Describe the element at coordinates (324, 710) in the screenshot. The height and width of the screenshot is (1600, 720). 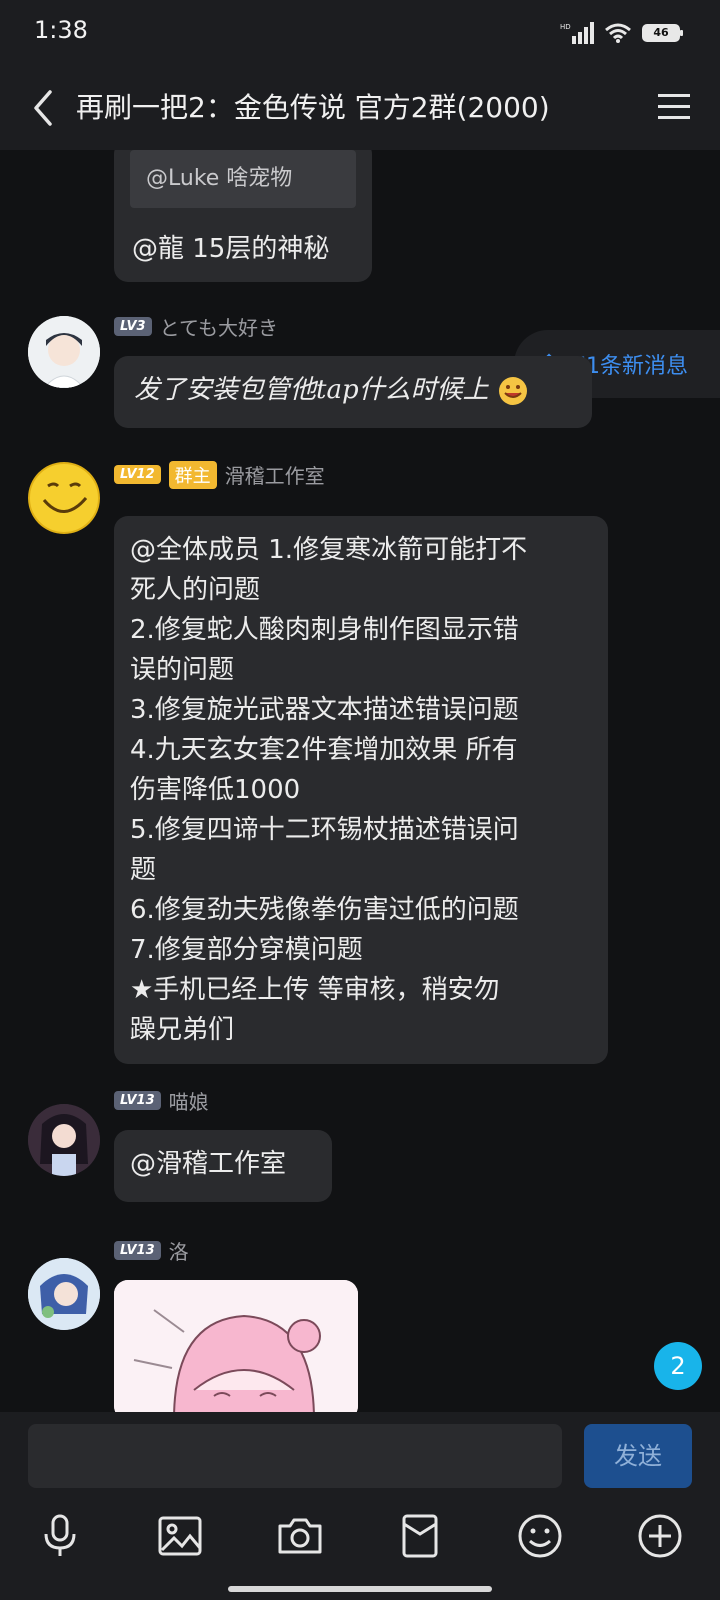
I see `message-line: 3.修复旋光武器文本描述错误问题` at that location.